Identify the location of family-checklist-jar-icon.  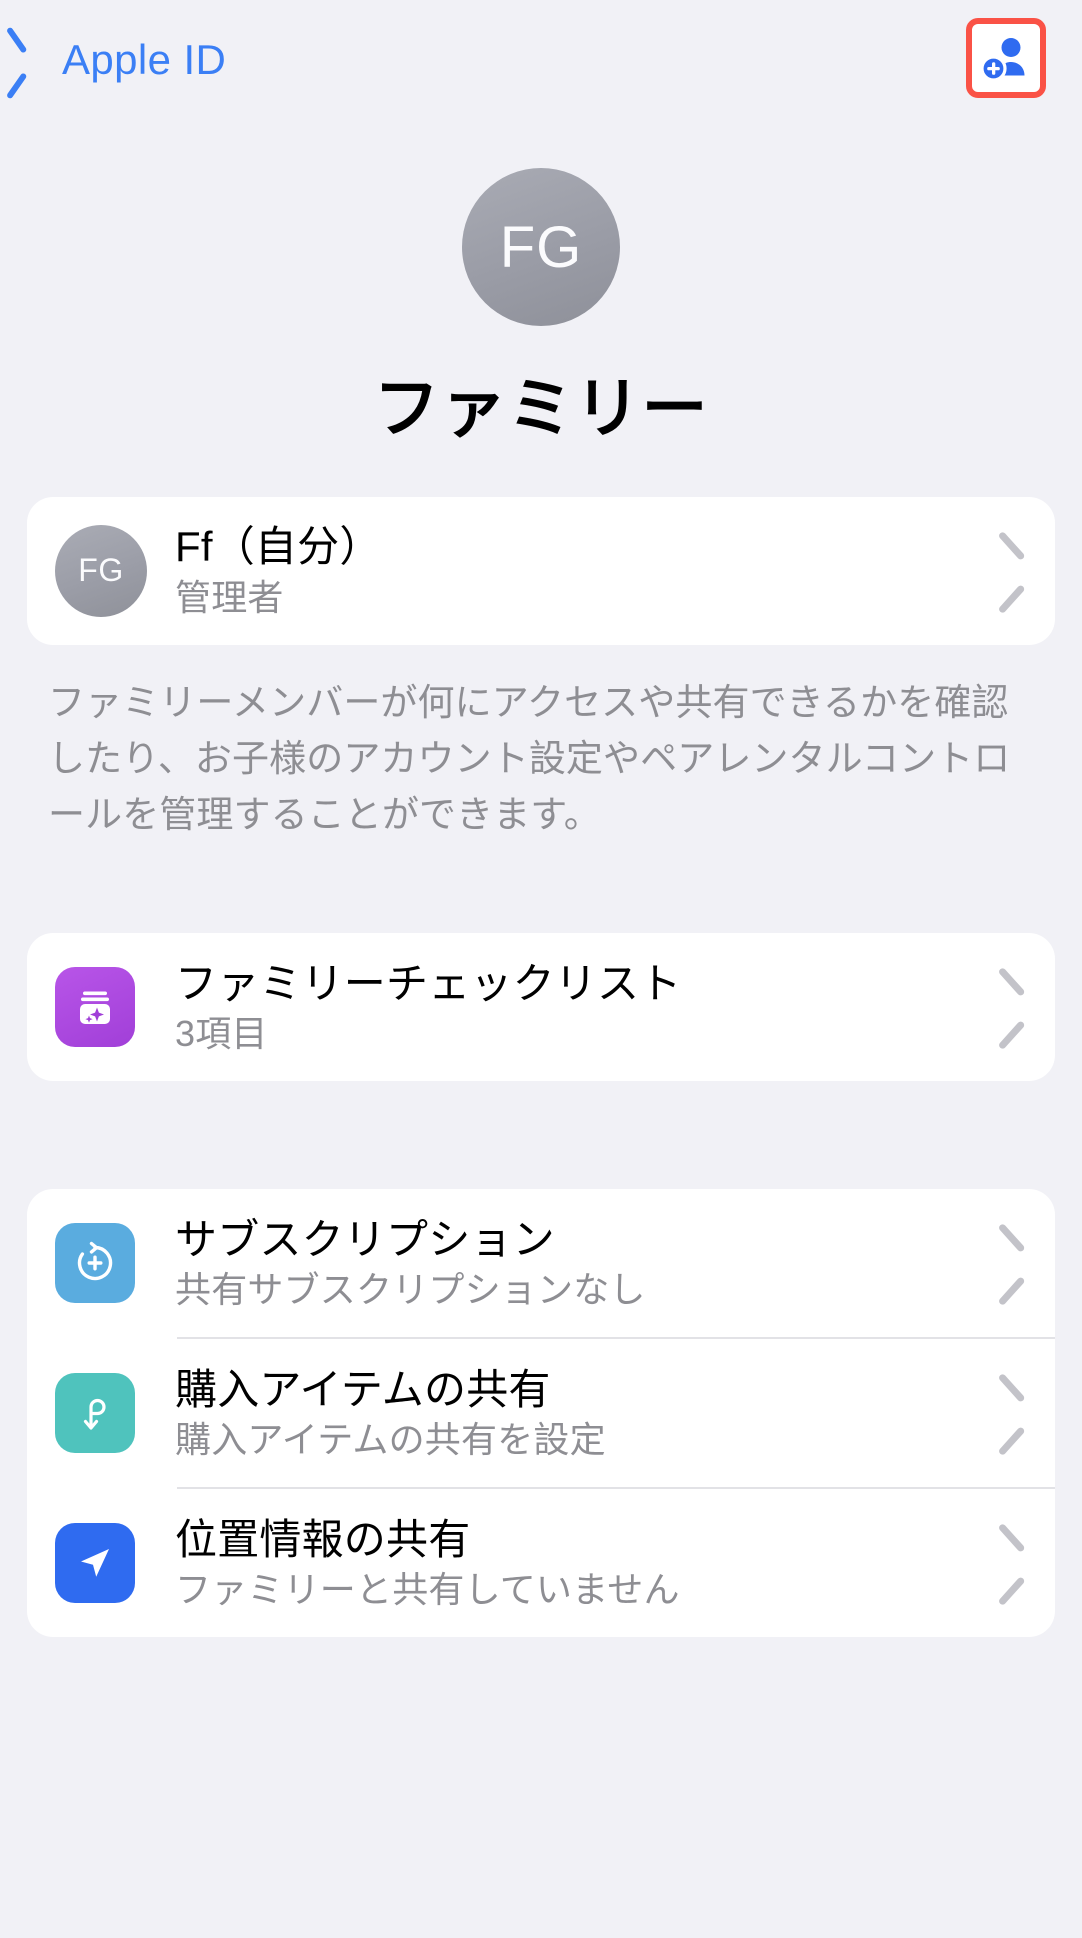
(95, 1007).